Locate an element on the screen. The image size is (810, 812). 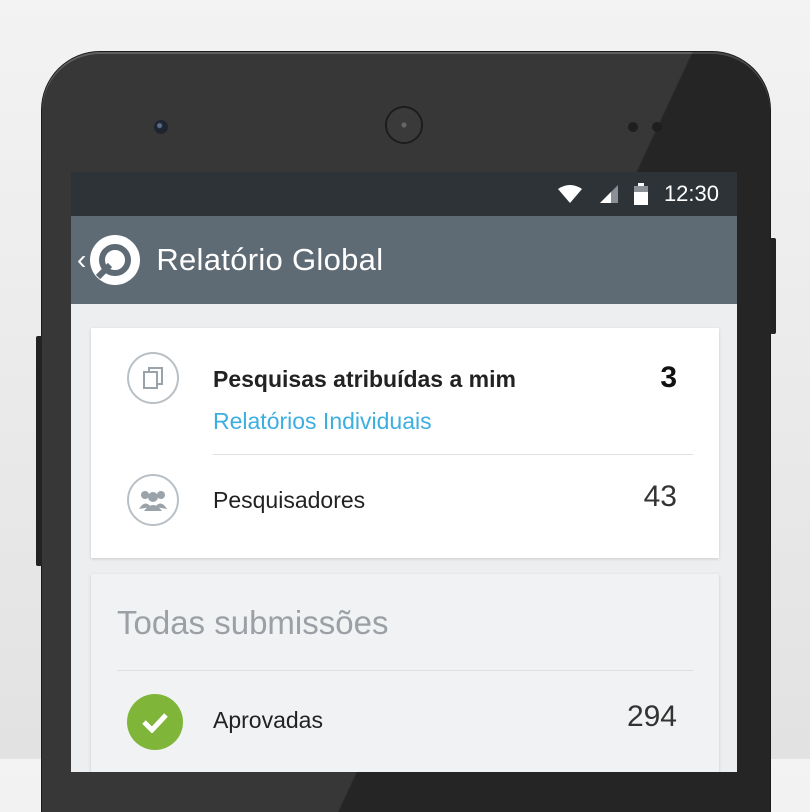
light-sensor is located at coordinates (657, 127).